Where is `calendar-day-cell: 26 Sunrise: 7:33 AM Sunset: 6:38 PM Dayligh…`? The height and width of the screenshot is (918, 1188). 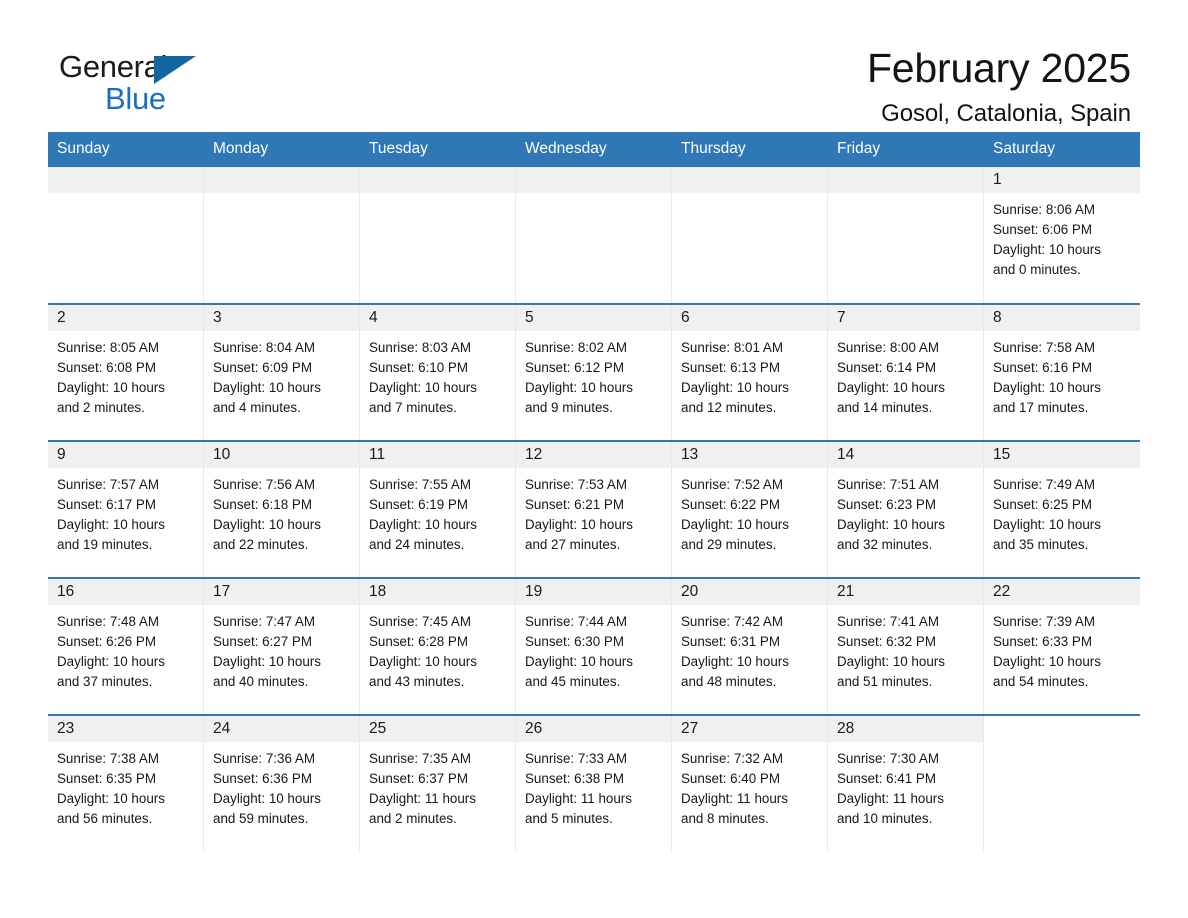
calendar-day-cell: 26 Sunrise: 7:33 AM Sunset: 6:38 PM Dayligh… is located at coordinates (594, 783).